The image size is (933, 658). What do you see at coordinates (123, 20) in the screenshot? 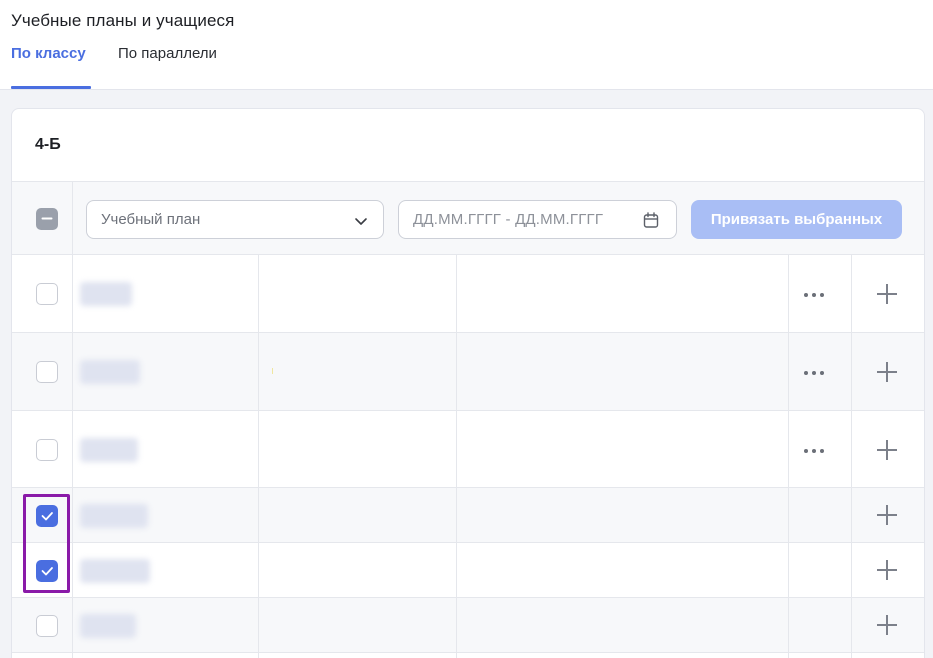
I see `page-title: Учебные планы и учащиеся` at bounding box center [123, 20].